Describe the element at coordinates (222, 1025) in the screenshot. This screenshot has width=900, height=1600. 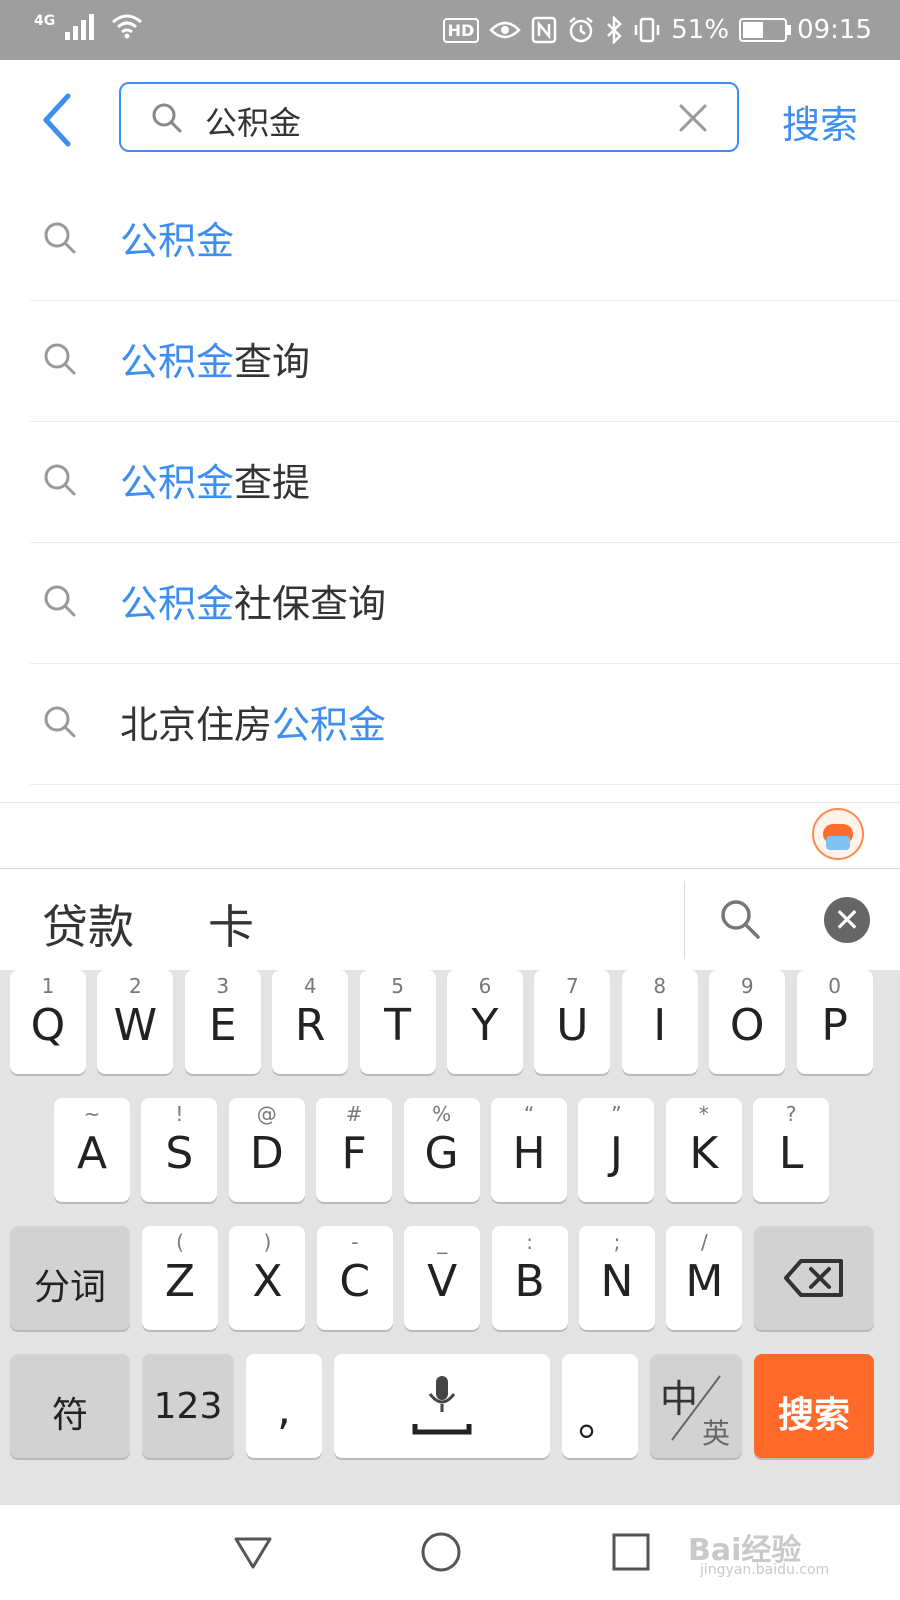
I see `key-primary-label: E` at that location.